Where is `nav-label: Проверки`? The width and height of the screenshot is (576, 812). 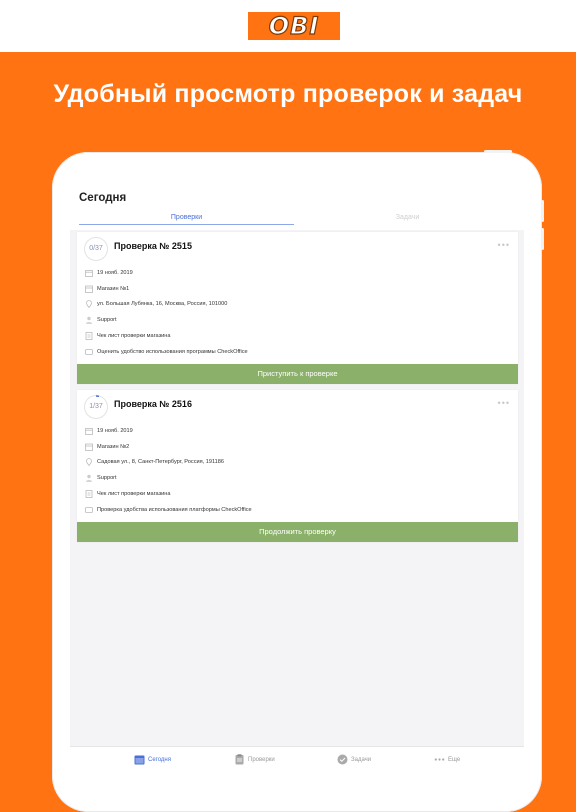 nav-label: Проверки is located at coordinates (261, 760).